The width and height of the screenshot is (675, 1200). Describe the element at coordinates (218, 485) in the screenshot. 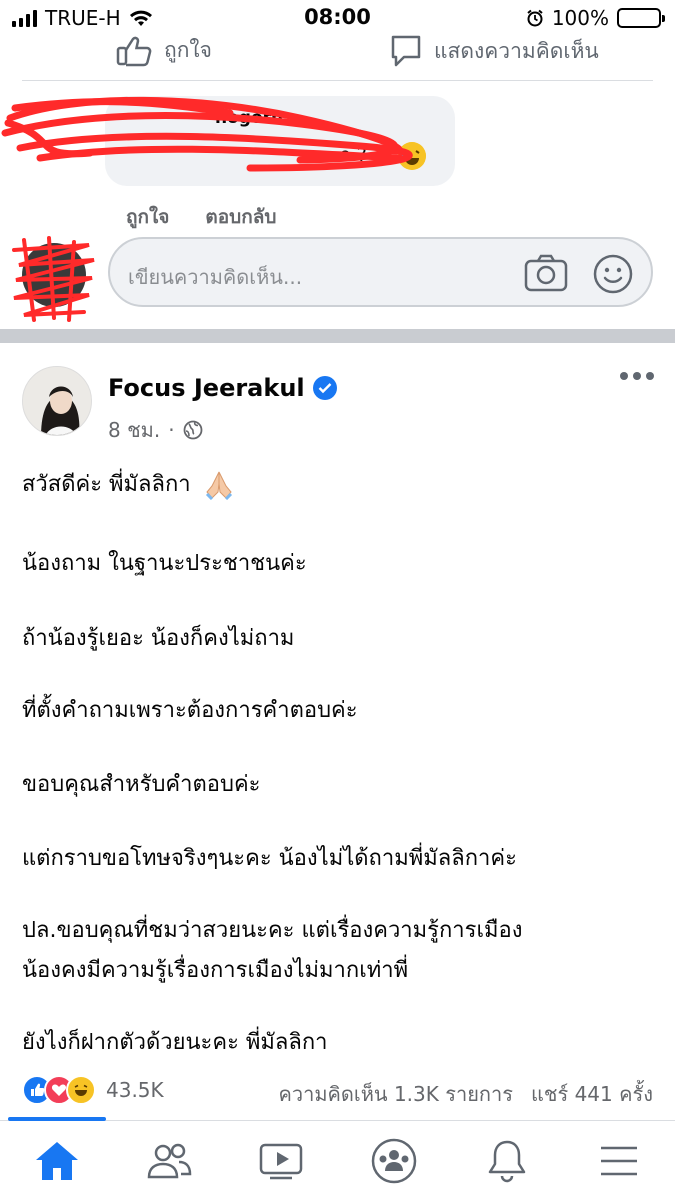

I see `praying-hands-emoji-icon` at that location.